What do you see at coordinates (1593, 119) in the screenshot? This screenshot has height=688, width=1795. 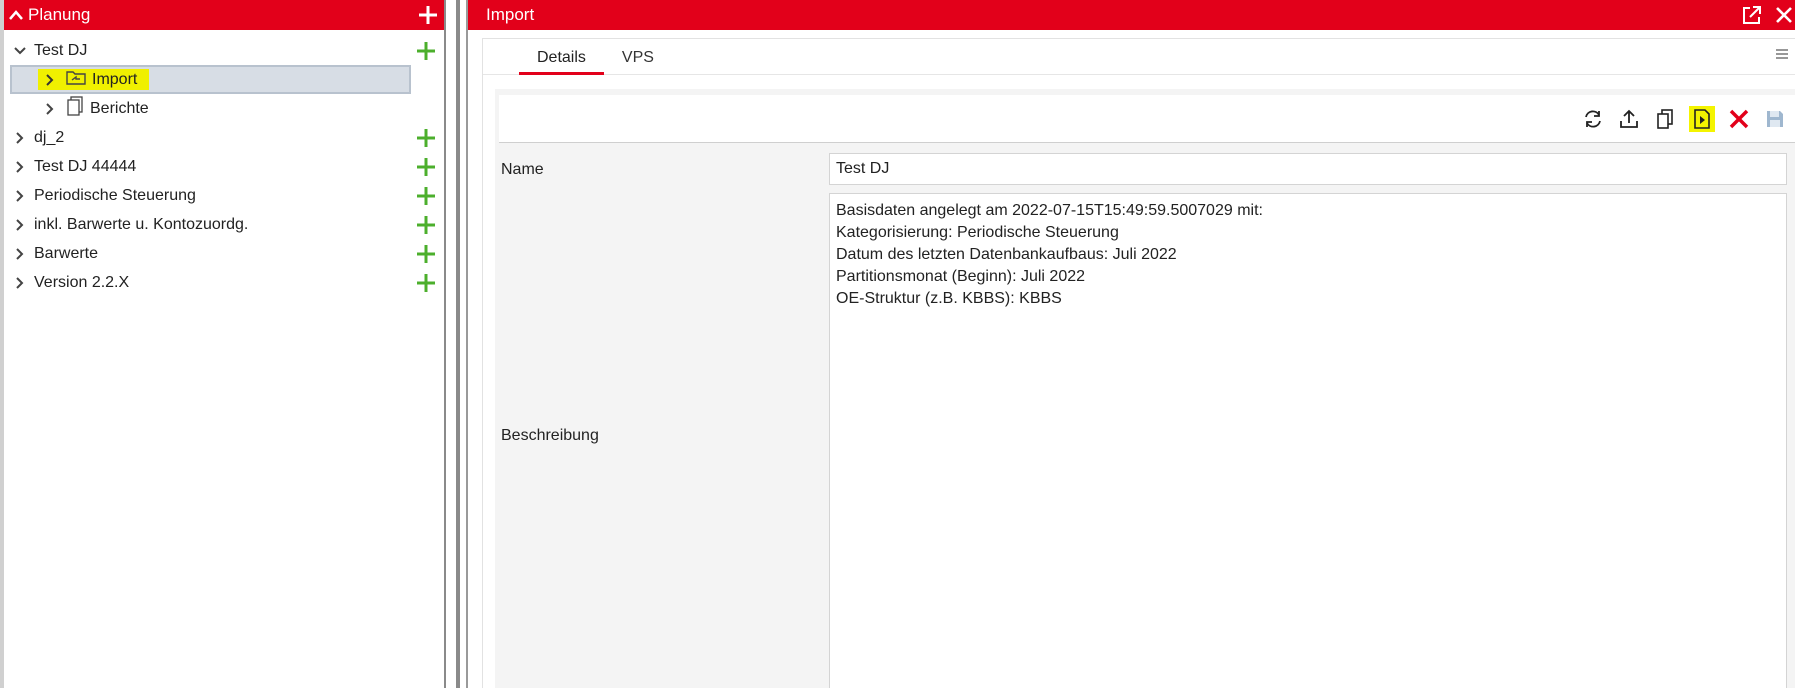 I see `refresh-icon` at bounding box center [1593, 119].